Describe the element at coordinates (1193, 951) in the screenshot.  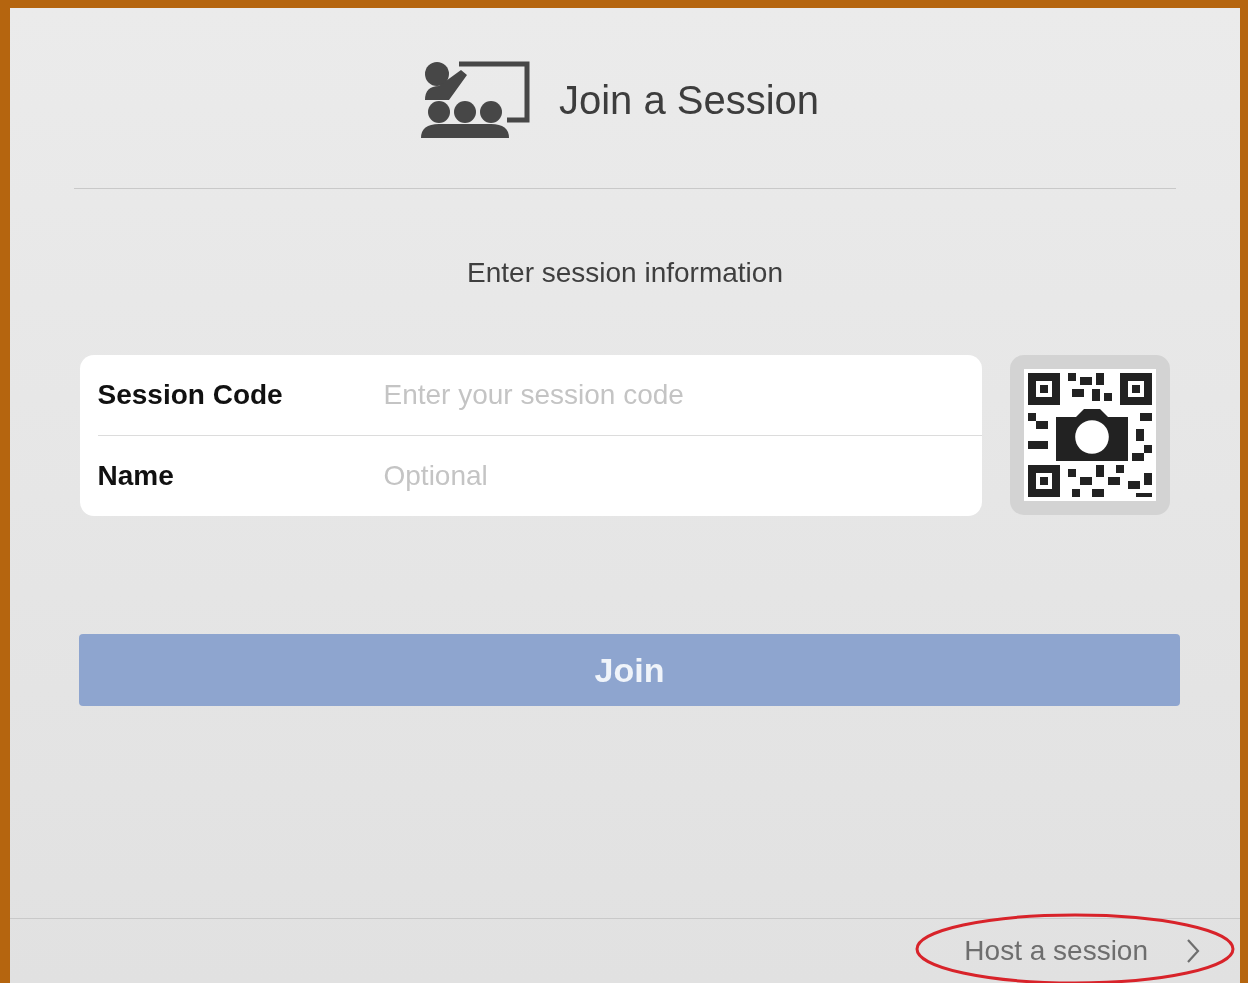
I see `chevron-right-icon` at that location.